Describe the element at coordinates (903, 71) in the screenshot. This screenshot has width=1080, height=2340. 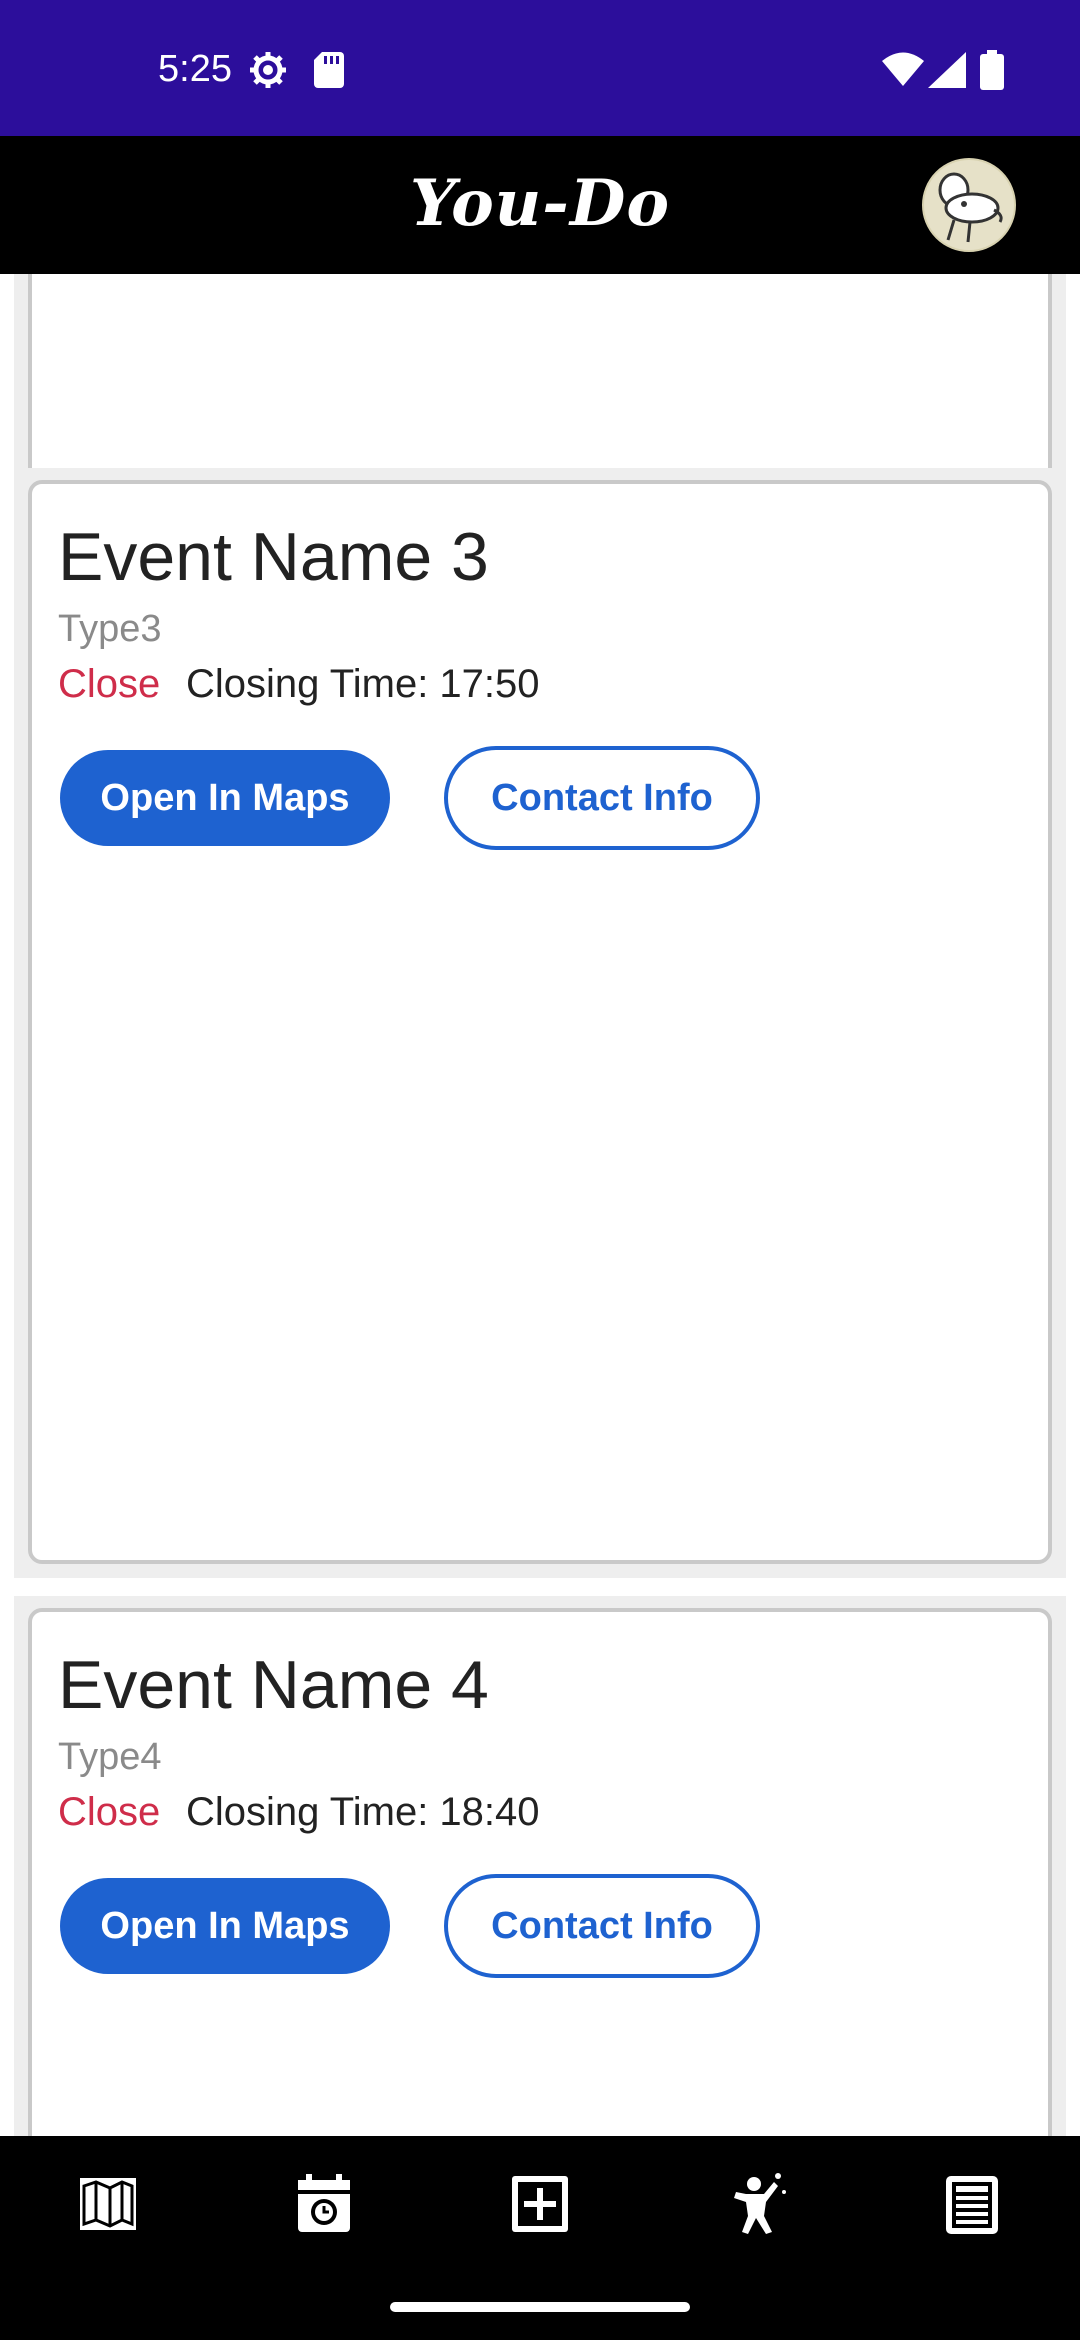
I see `wifi-icon` at that location.